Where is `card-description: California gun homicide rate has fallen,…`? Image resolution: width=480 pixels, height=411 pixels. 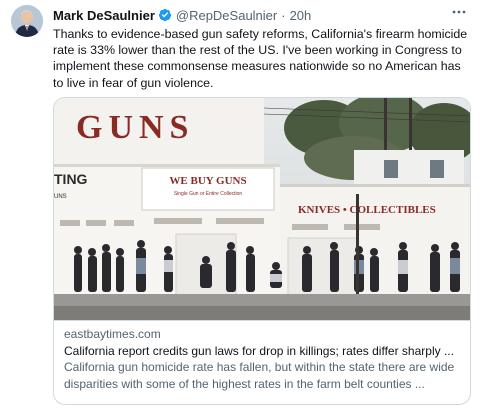
card-description: California gun homicide rate has fallen,… is located at coordinates (259, 375).